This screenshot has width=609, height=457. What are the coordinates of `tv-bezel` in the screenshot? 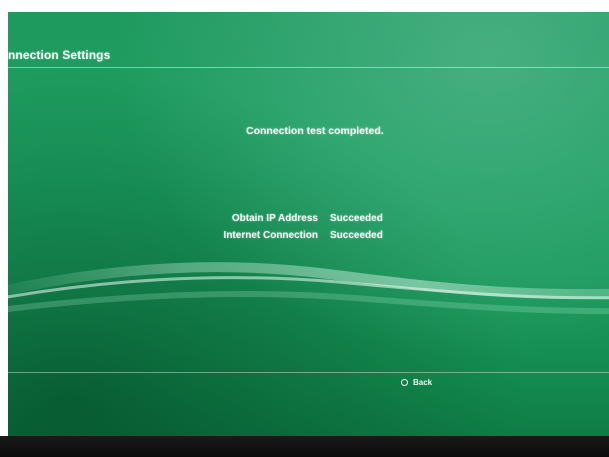 It's located at (304, 446).